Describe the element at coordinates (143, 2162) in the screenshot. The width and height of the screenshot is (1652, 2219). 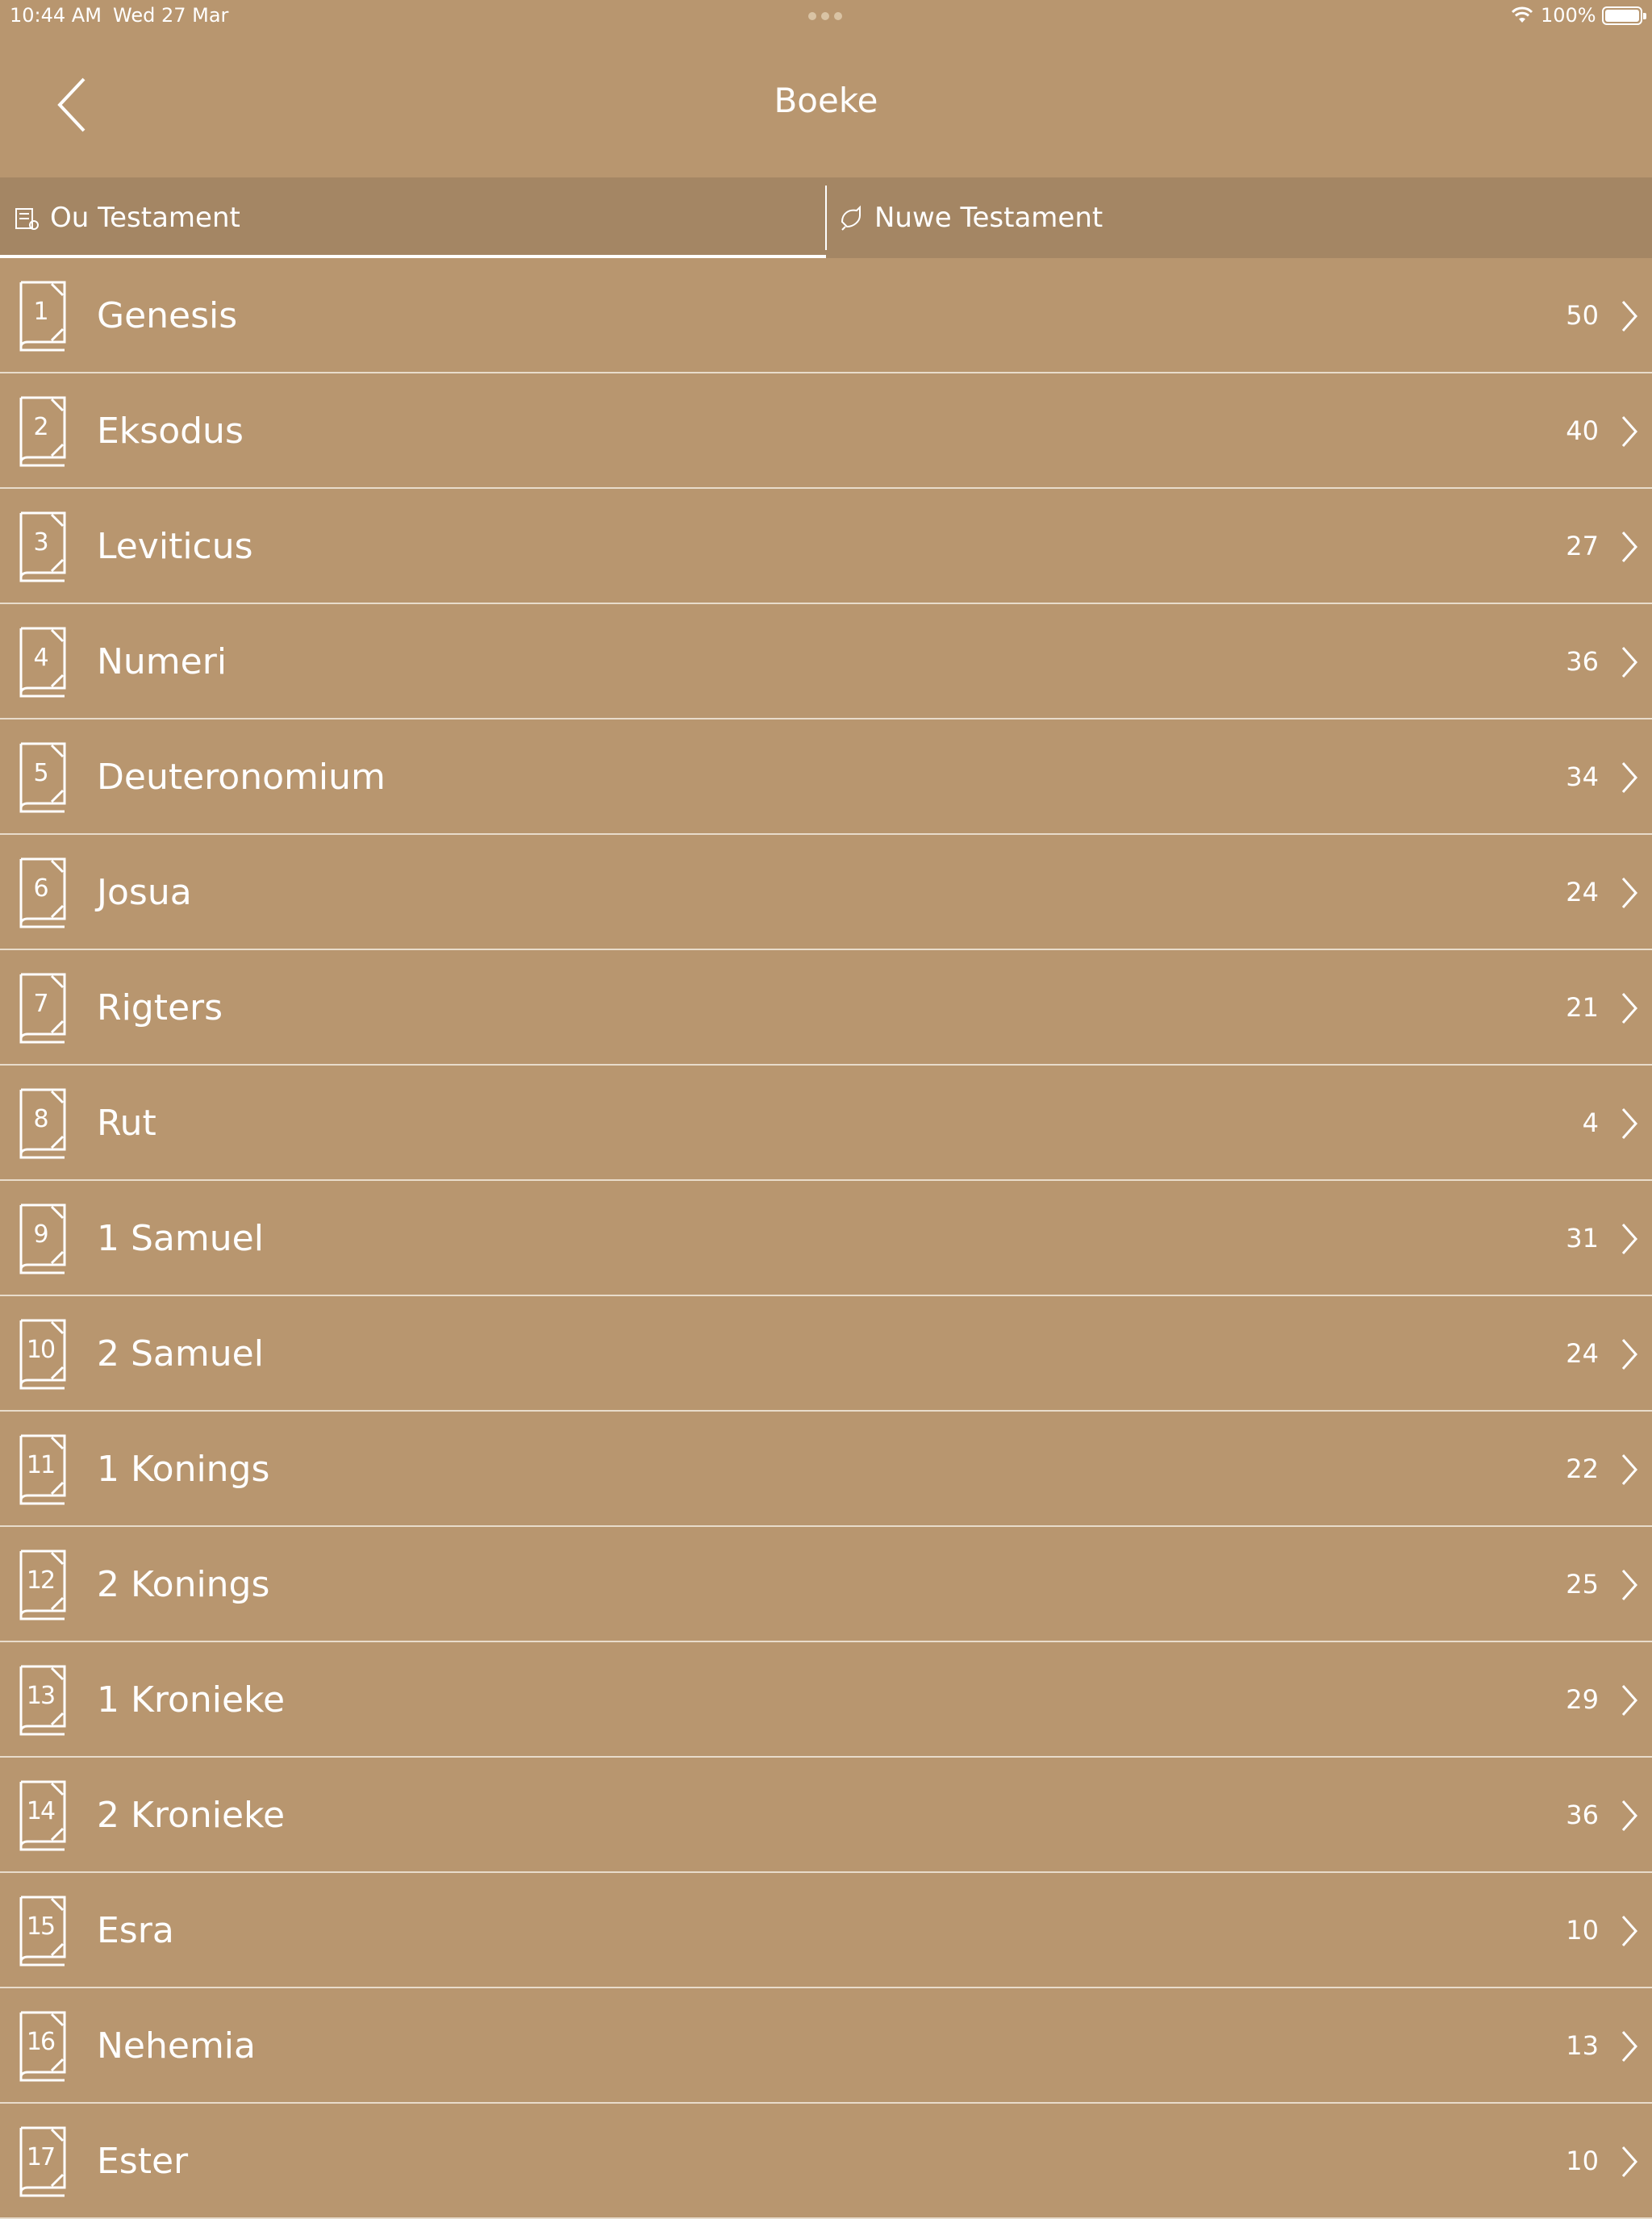
I see `book-name: Ester` at that location.